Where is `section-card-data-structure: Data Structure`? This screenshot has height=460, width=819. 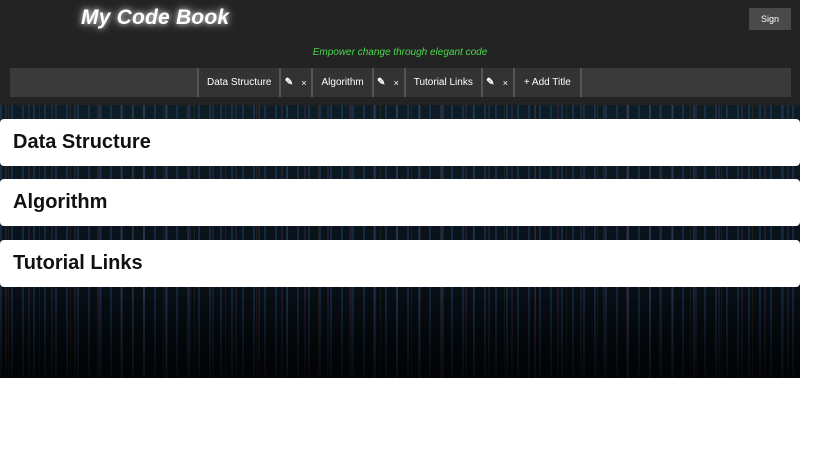
section-card-data-structure: Data Structure is located at coordinates (400, 142).